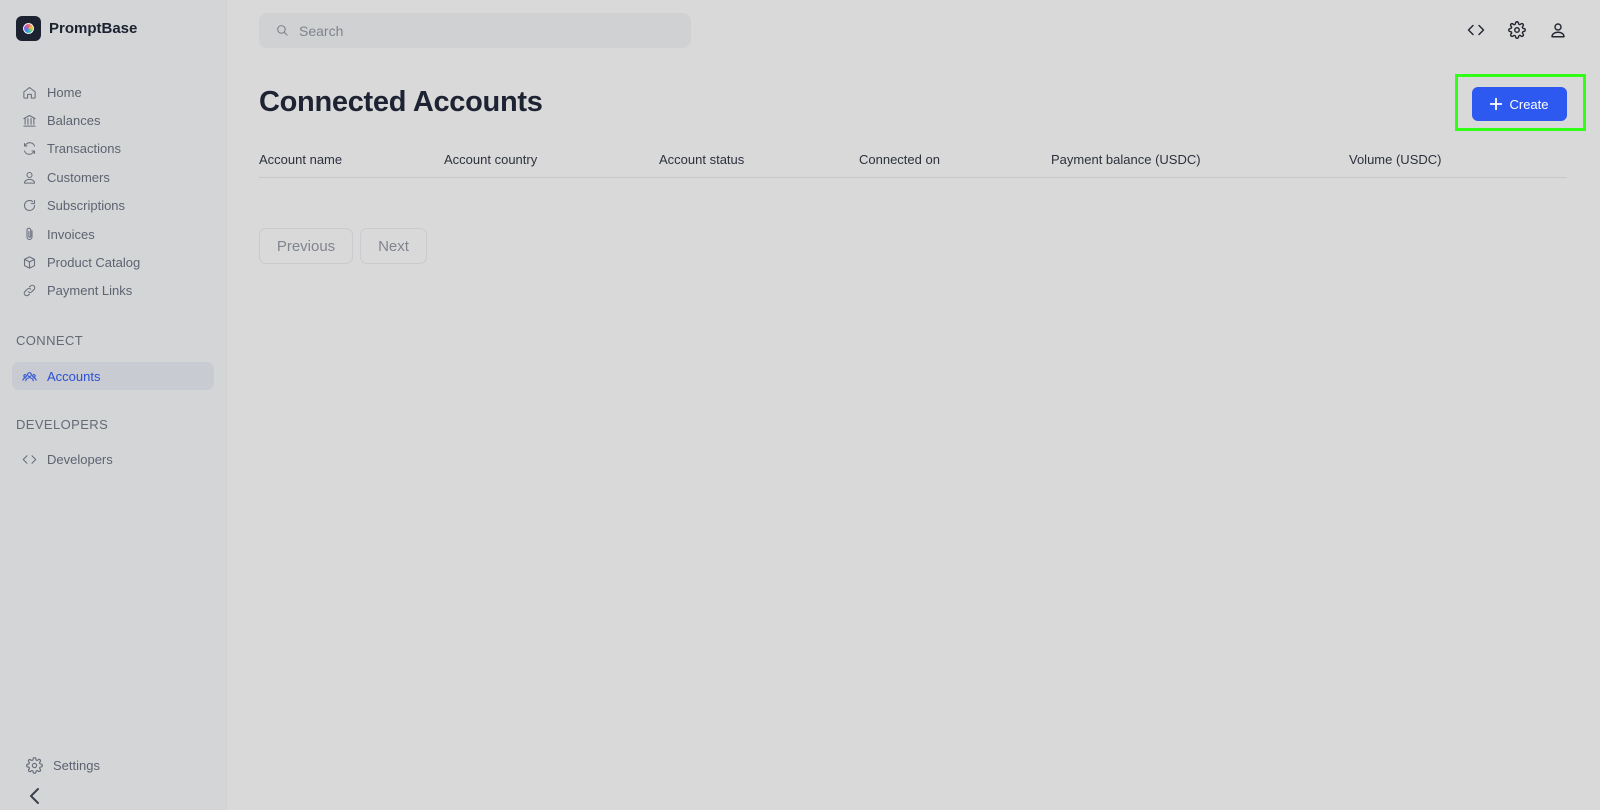 The height and width of the screenshot is (810, 1600). I want to click on chevron-left-icon, so click(34, 796).